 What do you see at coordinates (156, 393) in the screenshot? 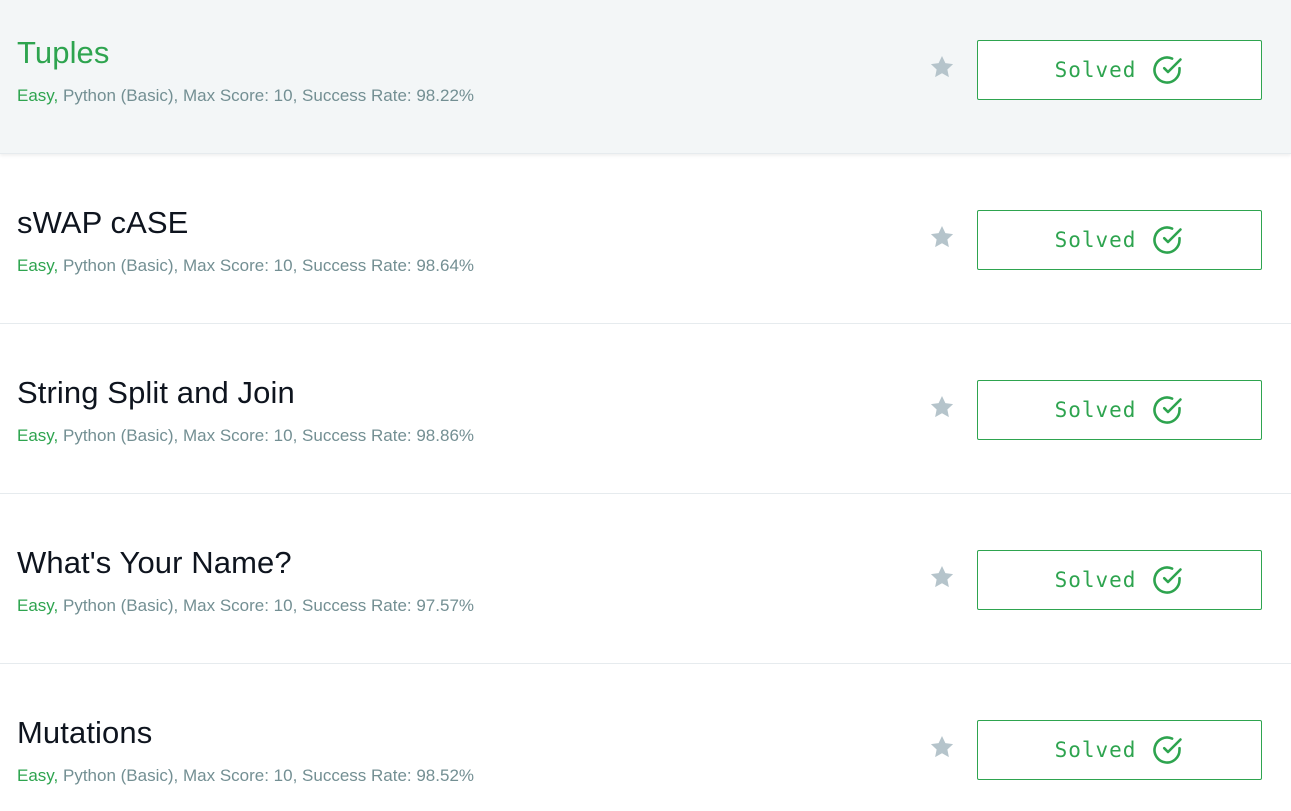
I see `challenge-title: String Split and Join` at bounding box center [156, 393].